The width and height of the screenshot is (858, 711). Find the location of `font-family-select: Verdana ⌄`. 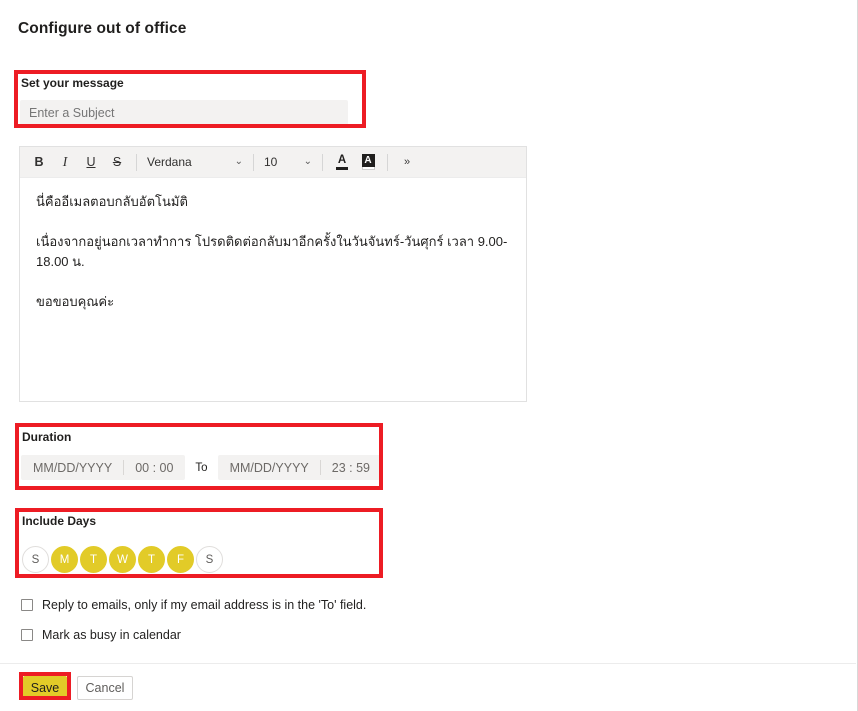

font-family-select: Verdana ⌄ is located at coordinates (195, 162).